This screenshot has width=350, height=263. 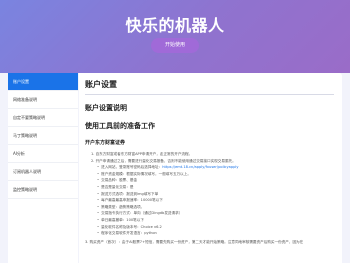 I want to click on list-item: 策略类型：趋势策略选项。, so click(x=215, y=207).